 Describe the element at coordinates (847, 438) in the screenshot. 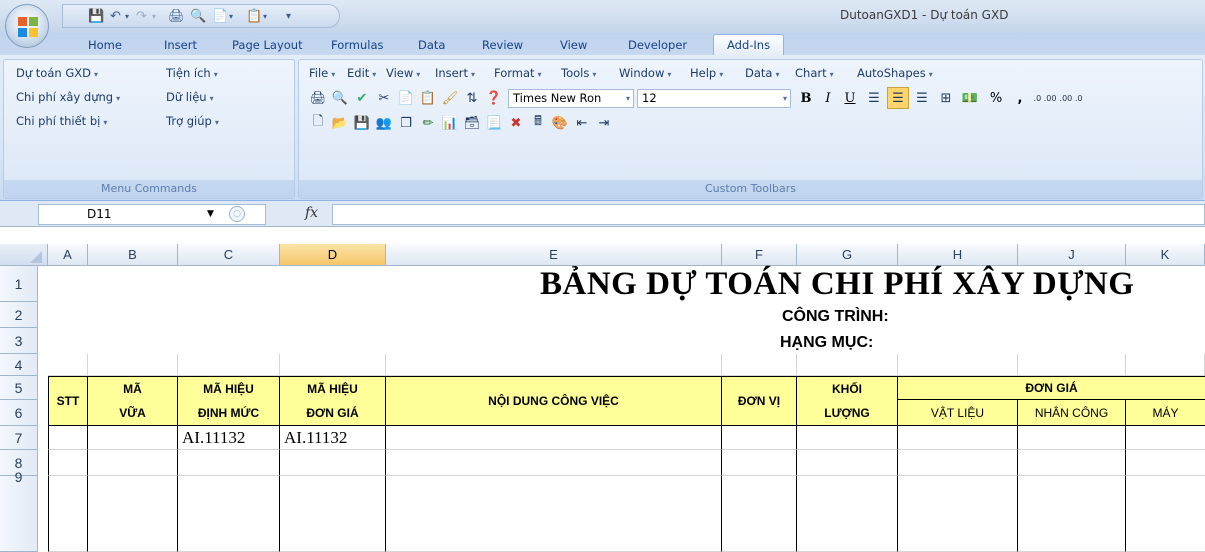

I see `cell-g7` at that location.